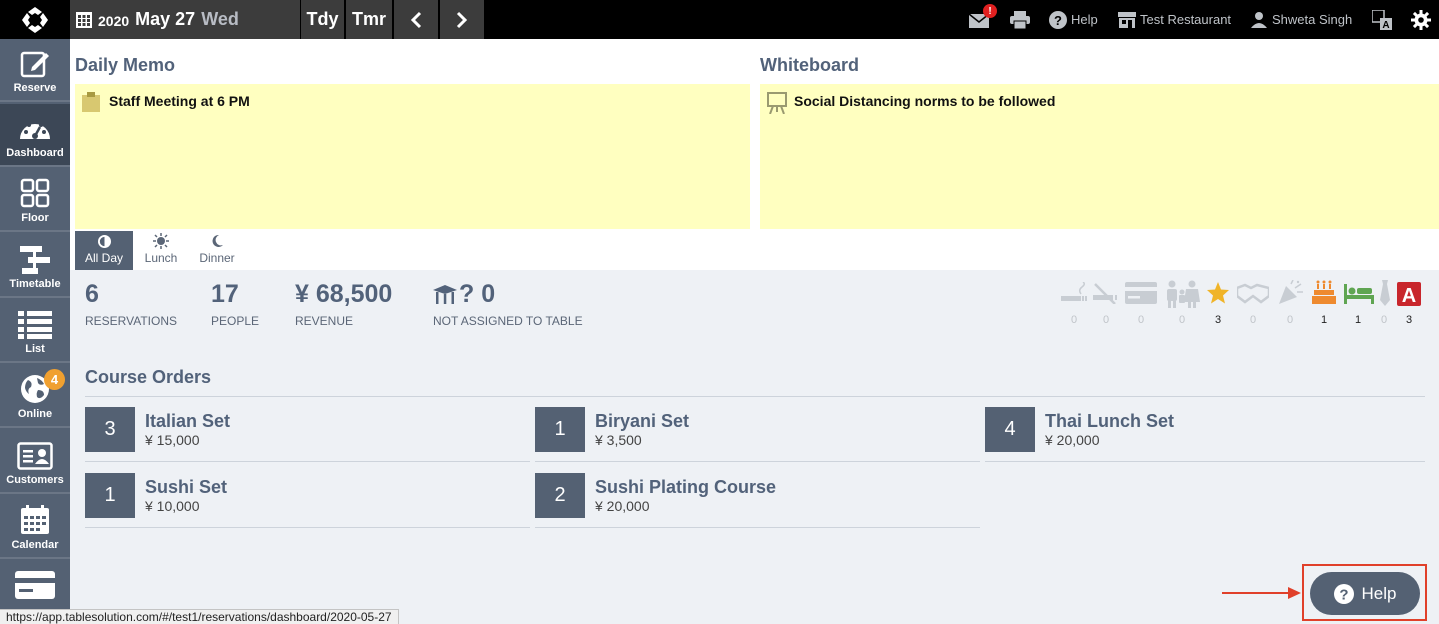 This screenshot has width=1439, height=624. What do you see at coordinates (188, 421) in the screenshot?
I see `course-name: Italian Set` at bounding box center [188, 421].